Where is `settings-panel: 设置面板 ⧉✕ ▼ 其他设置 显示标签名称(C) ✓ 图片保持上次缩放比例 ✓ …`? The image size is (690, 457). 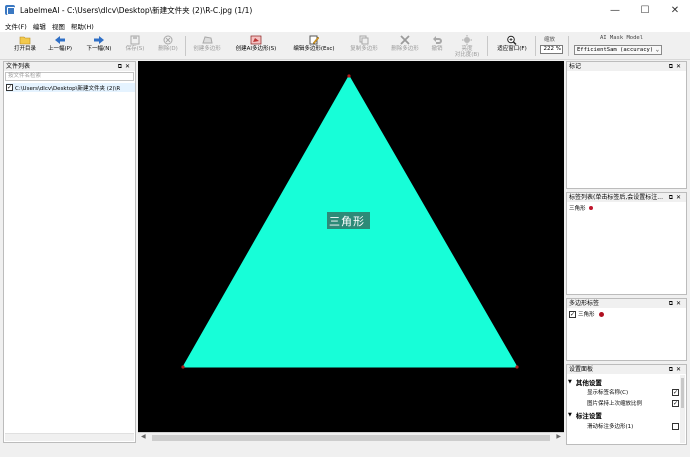
settings-panel: 设置面板 ⧉✕ ▼ 其他设置 显示标签名称(C) ✓ 图片保持上次缩放比例 ✓ … is located at coordinates (626, 404).